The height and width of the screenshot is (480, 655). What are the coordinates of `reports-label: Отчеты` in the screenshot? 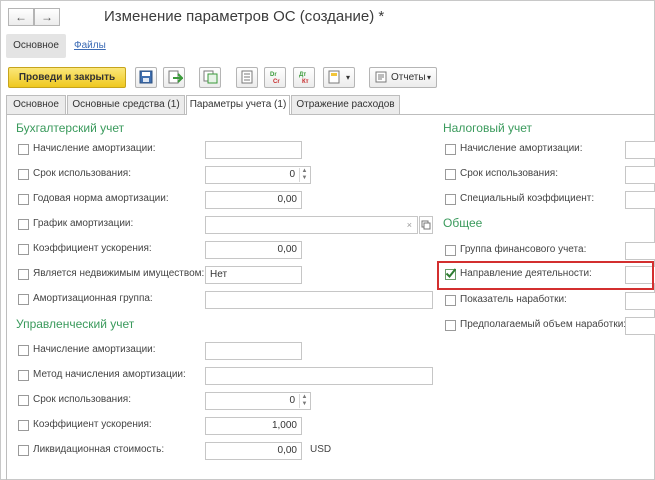 It's located at (408, 77).